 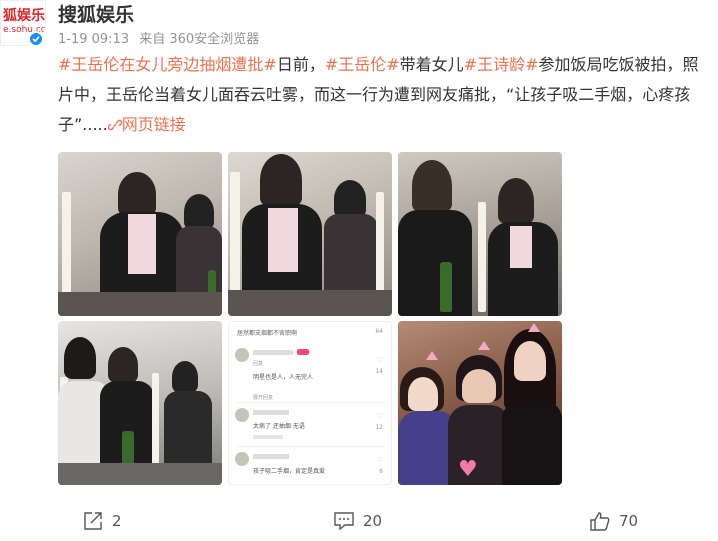 I want to click on post-photo-6: ♥, so click(x=480, y=403).